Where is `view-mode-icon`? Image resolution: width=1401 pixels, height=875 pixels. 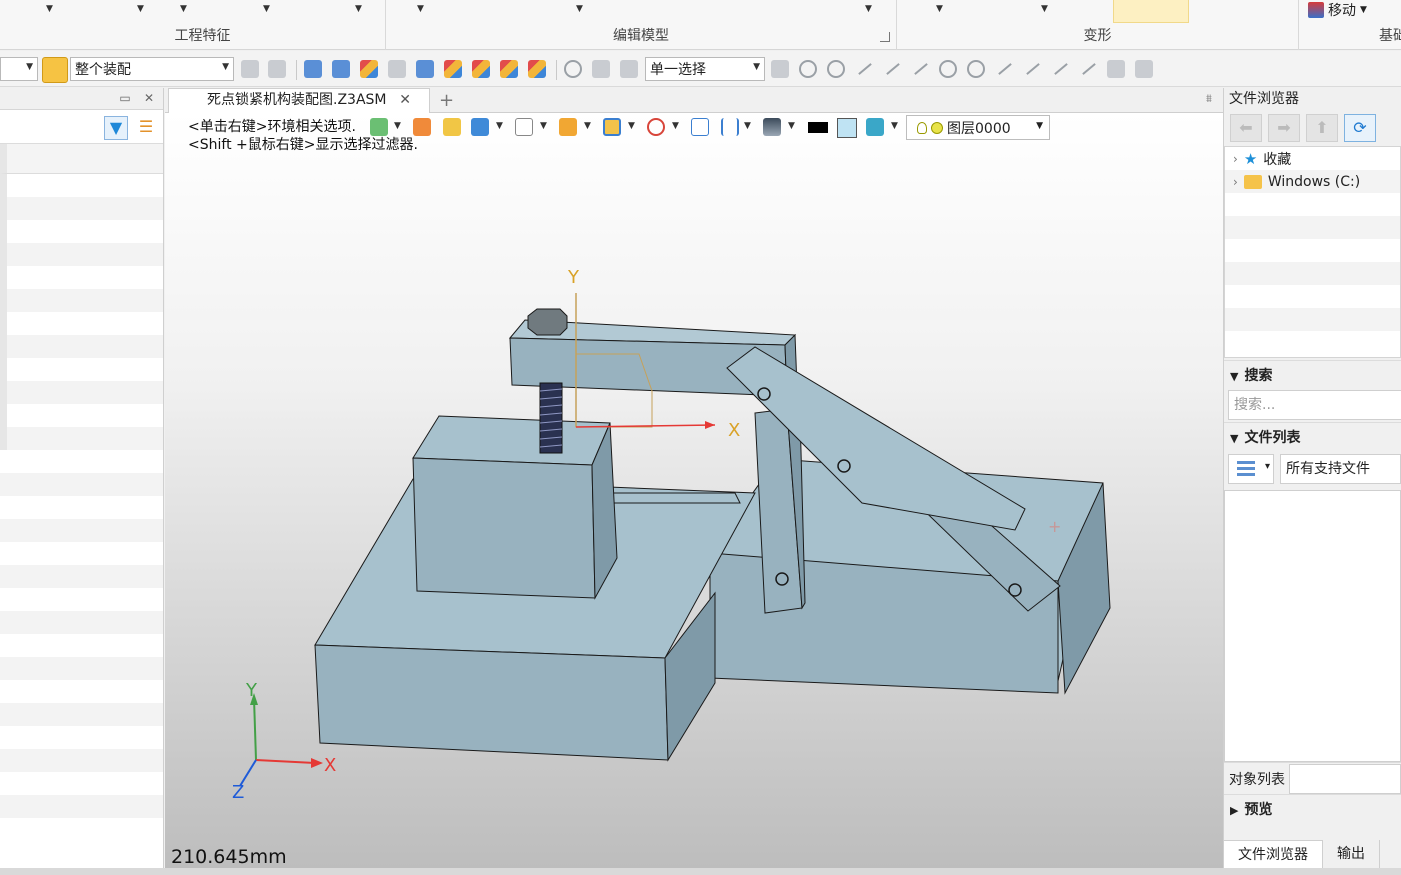
view-mode-icon is located at coordinates (1251, 469).